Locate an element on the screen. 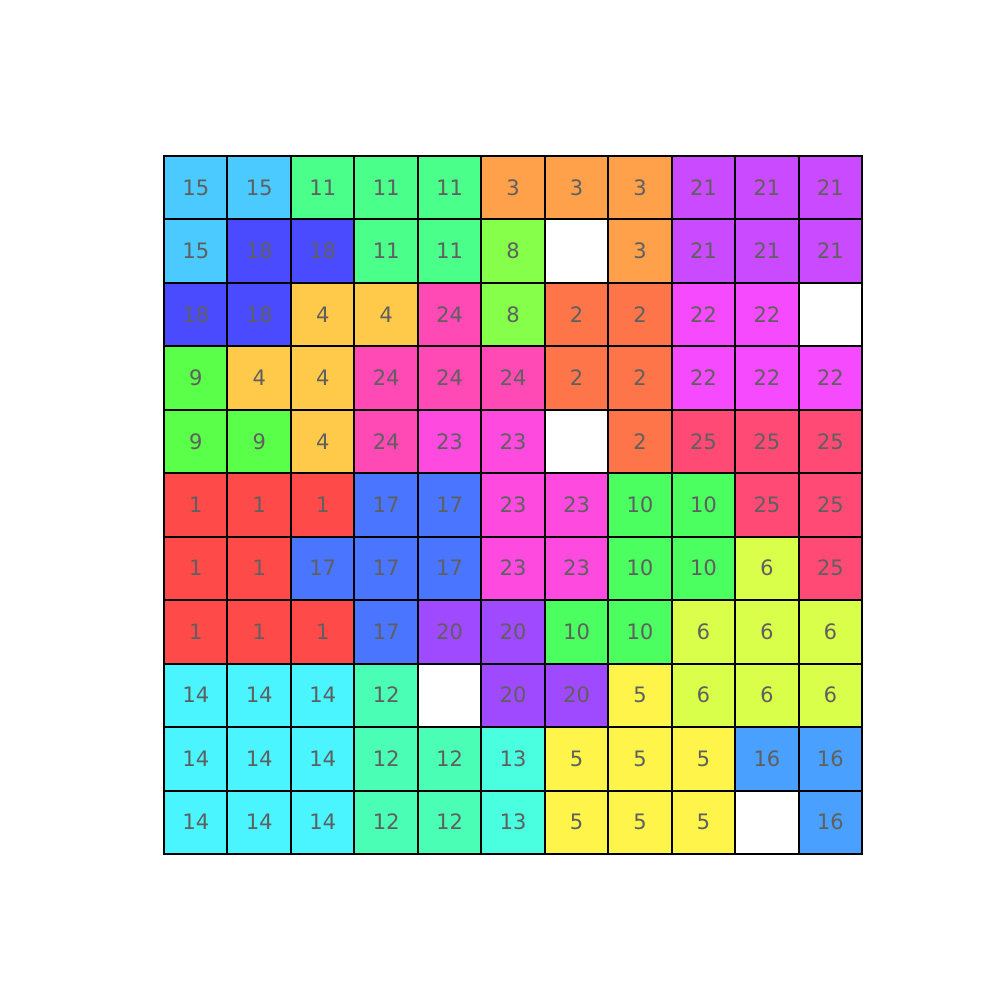 This screenshot has height=1000, width=1000. region-cell: 8 is located at coordinates (513, 314).